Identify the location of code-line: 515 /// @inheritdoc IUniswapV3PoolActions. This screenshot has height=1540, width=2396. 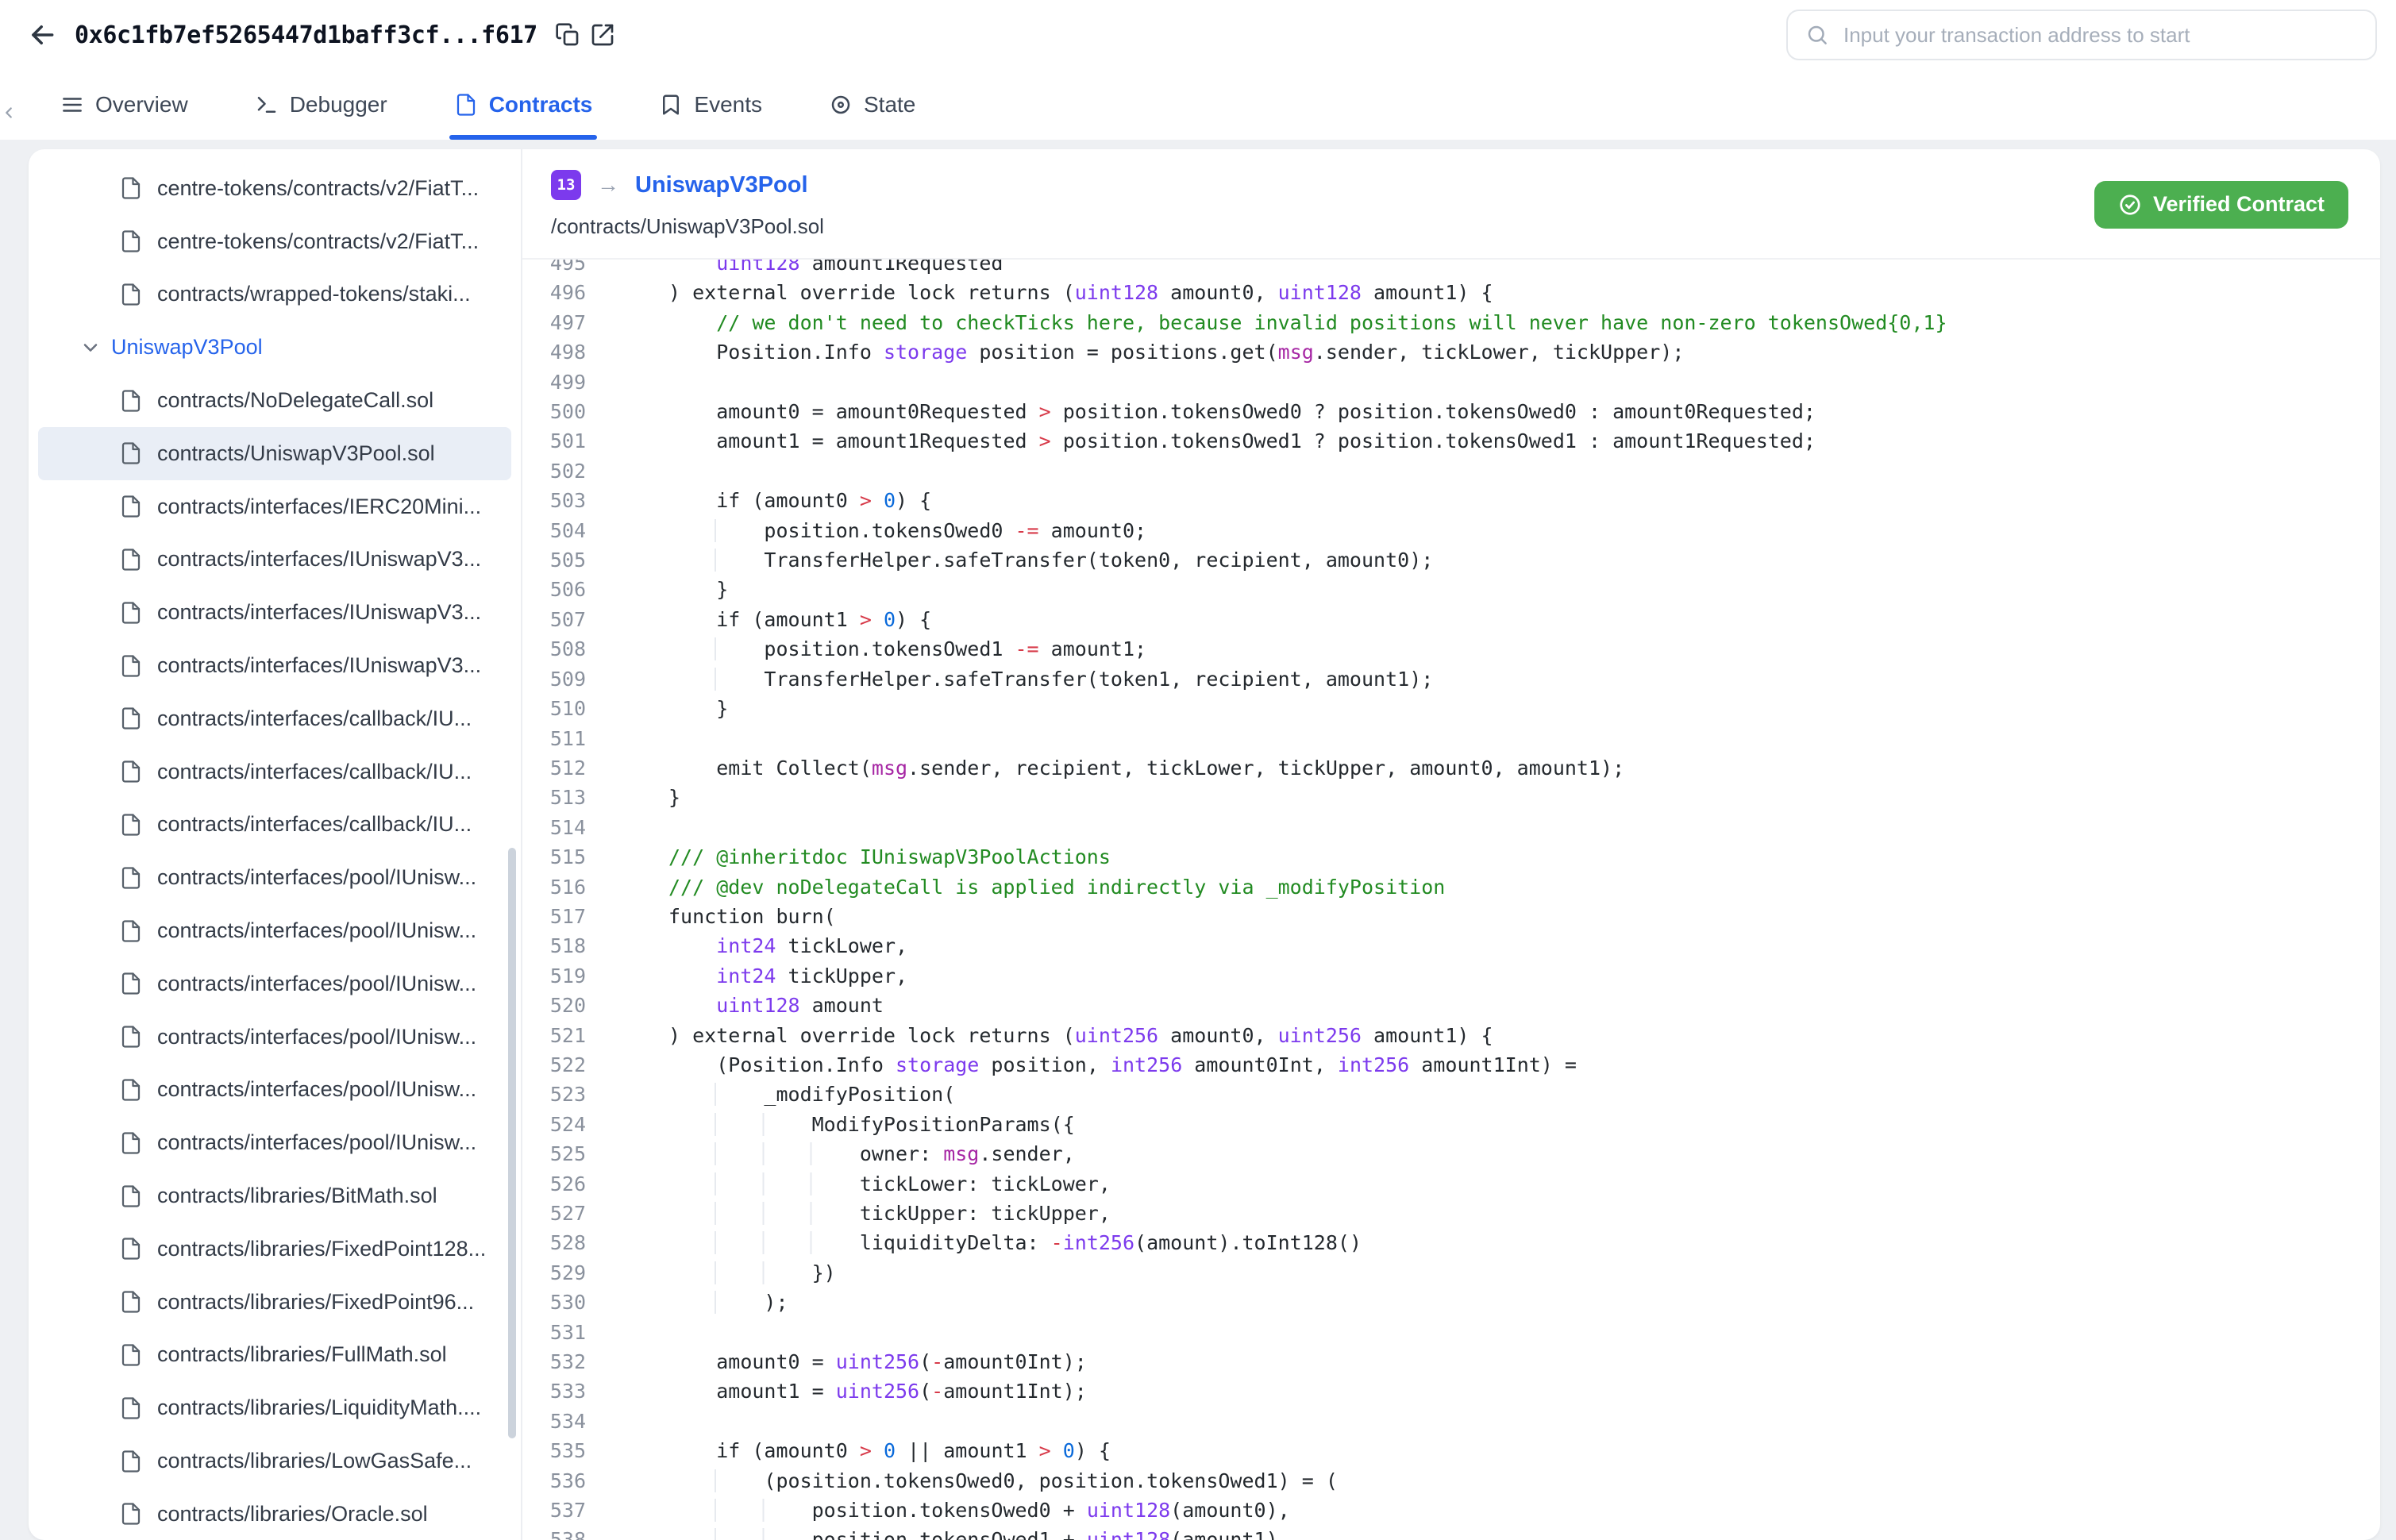
(1451, 857).